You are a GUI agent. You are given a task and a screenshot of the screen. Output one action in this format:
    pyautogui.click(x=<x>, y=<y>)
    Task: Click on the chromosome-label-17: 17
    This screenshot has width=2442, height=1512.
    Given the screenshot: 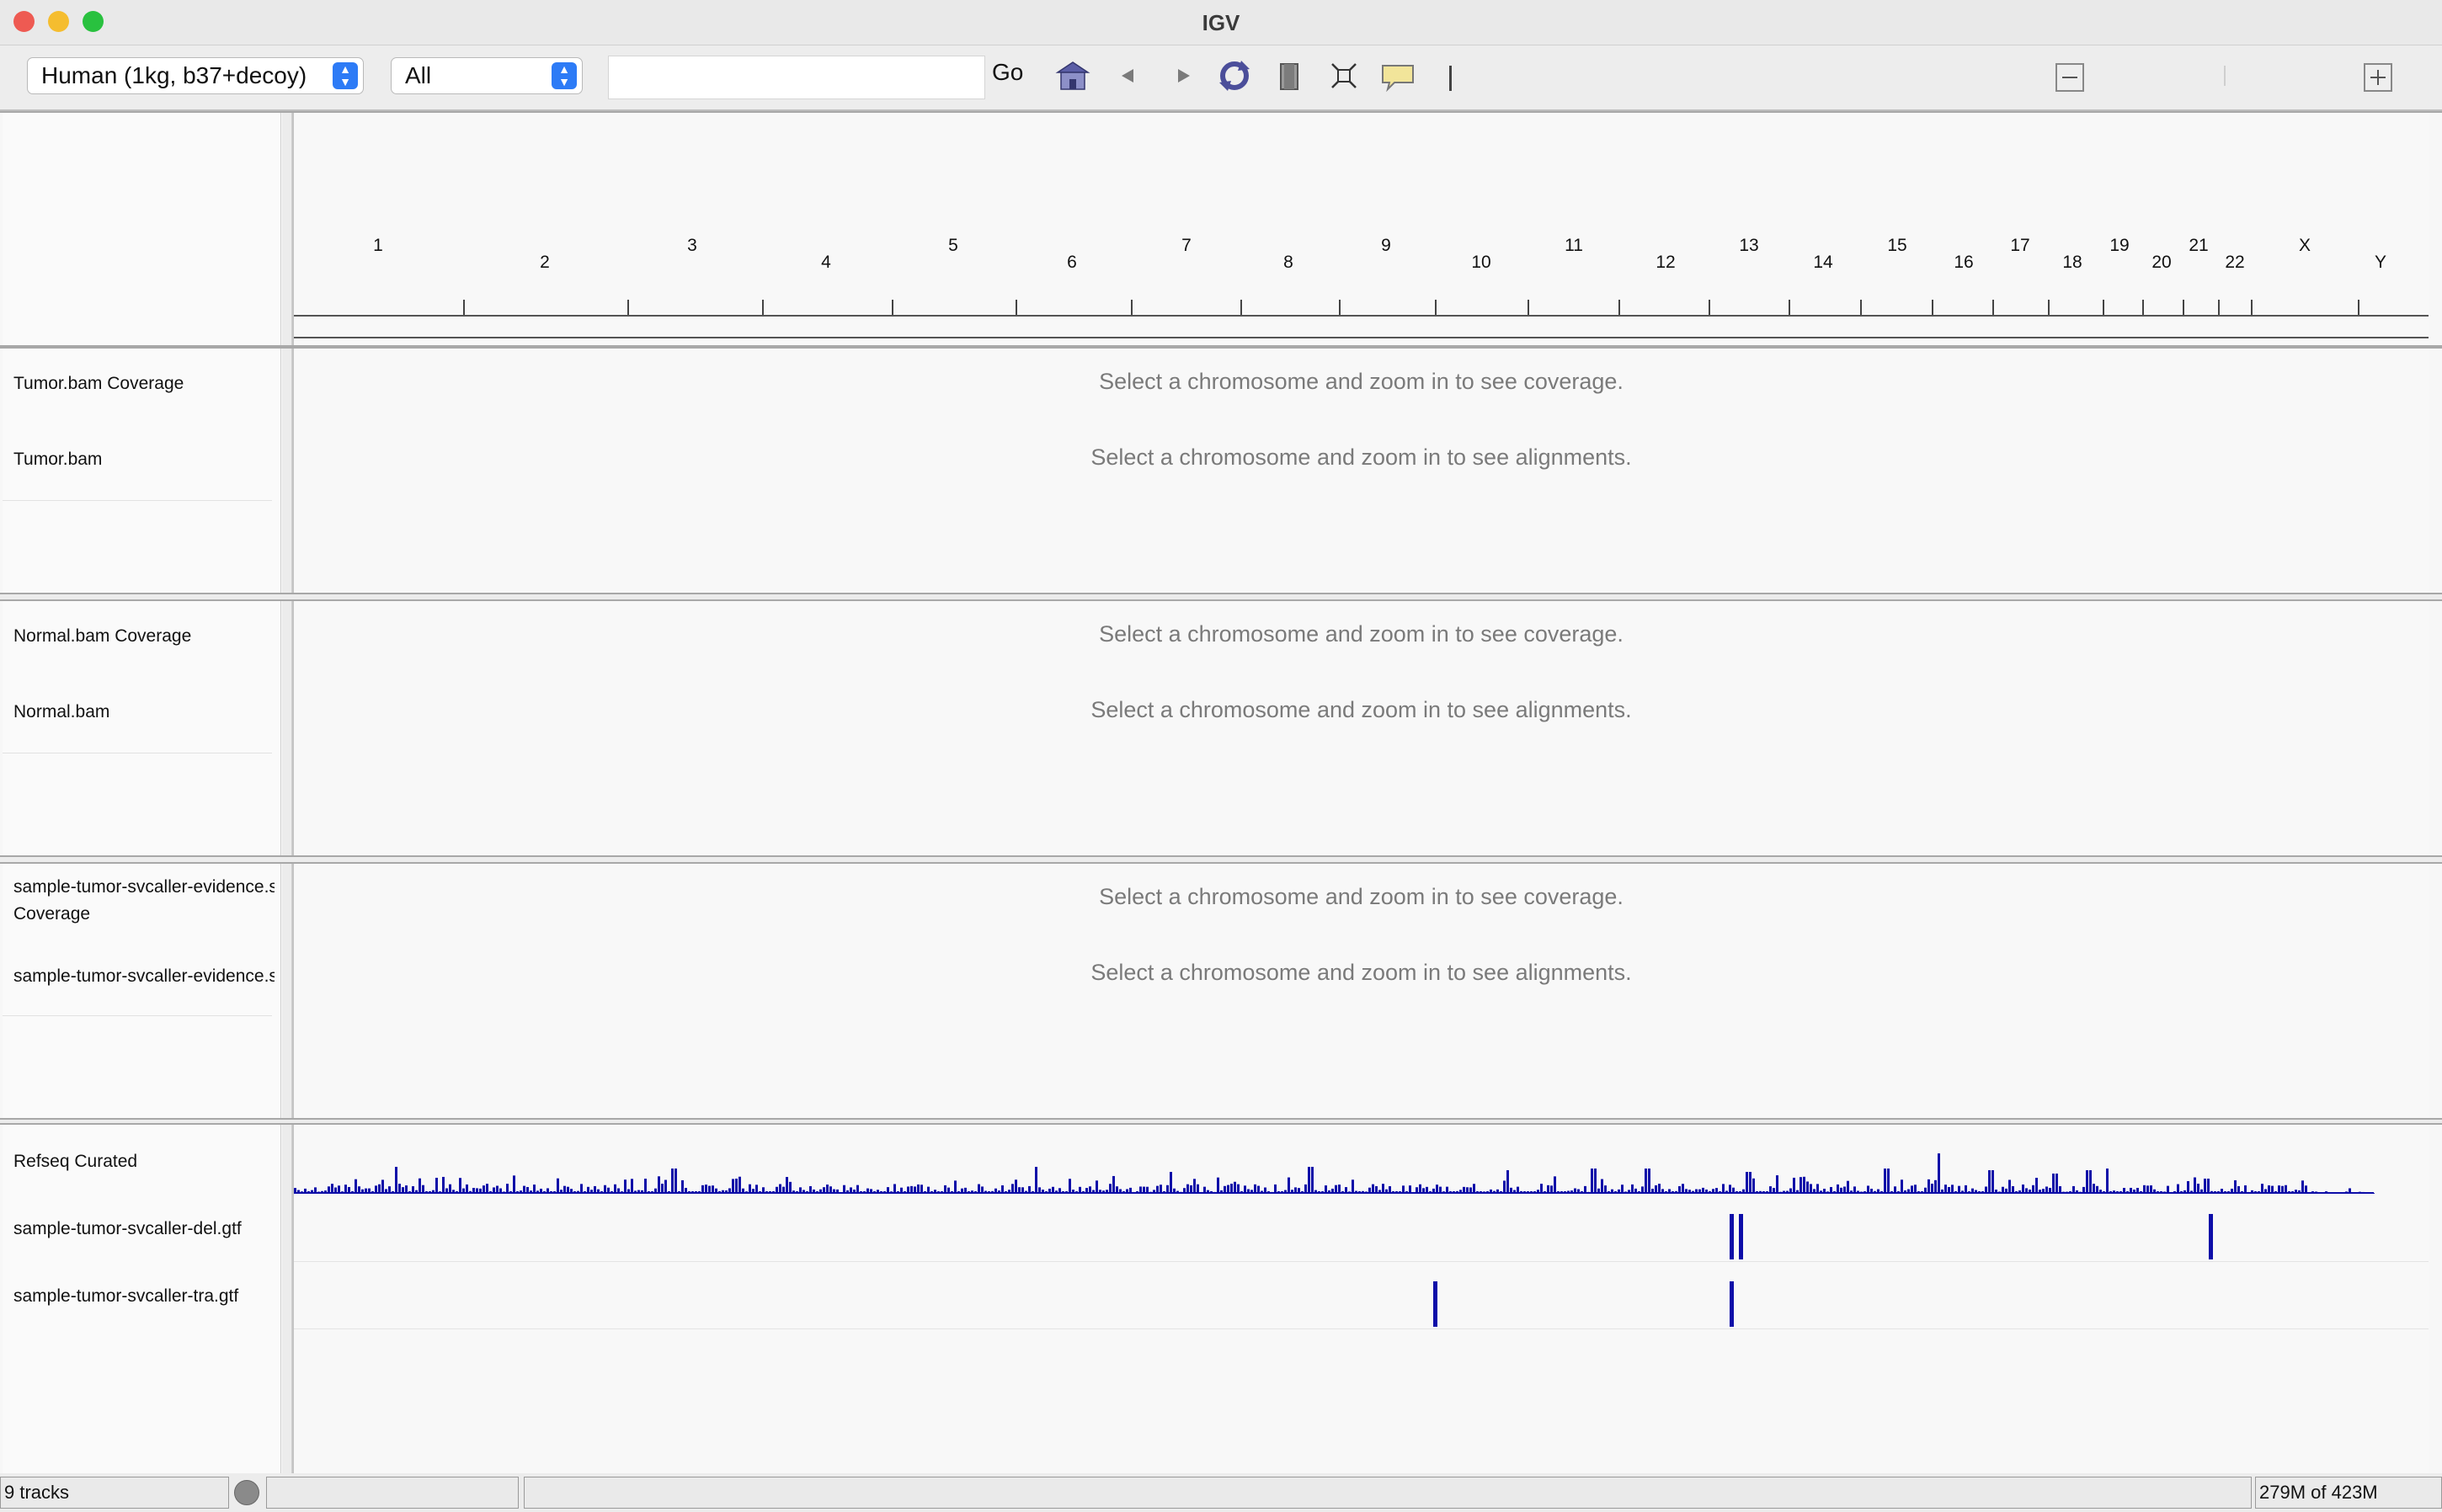 What is the action you would take?
    pyautogui.click(x=2020, y=246)
    